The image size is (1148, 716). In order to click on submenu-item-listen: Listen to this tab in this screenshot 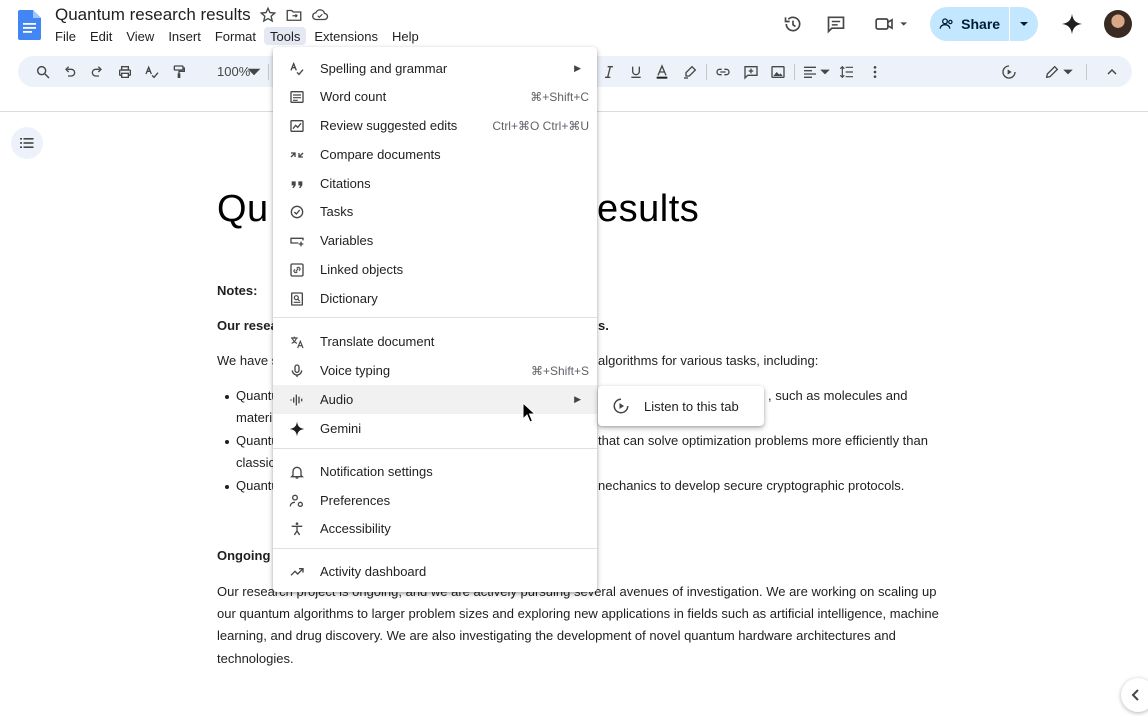, I will do `click(681, 406)`.